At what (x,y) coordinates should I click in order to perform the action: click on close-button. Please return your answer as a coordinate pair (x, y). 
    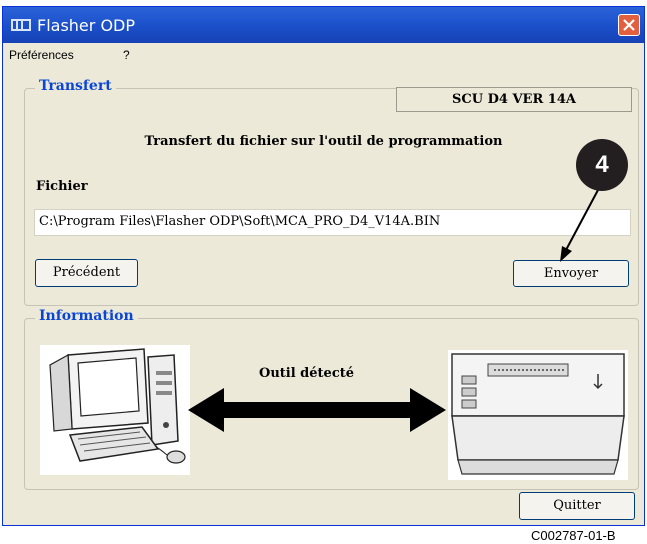
    Looking at the image, I should click on (629, 25).